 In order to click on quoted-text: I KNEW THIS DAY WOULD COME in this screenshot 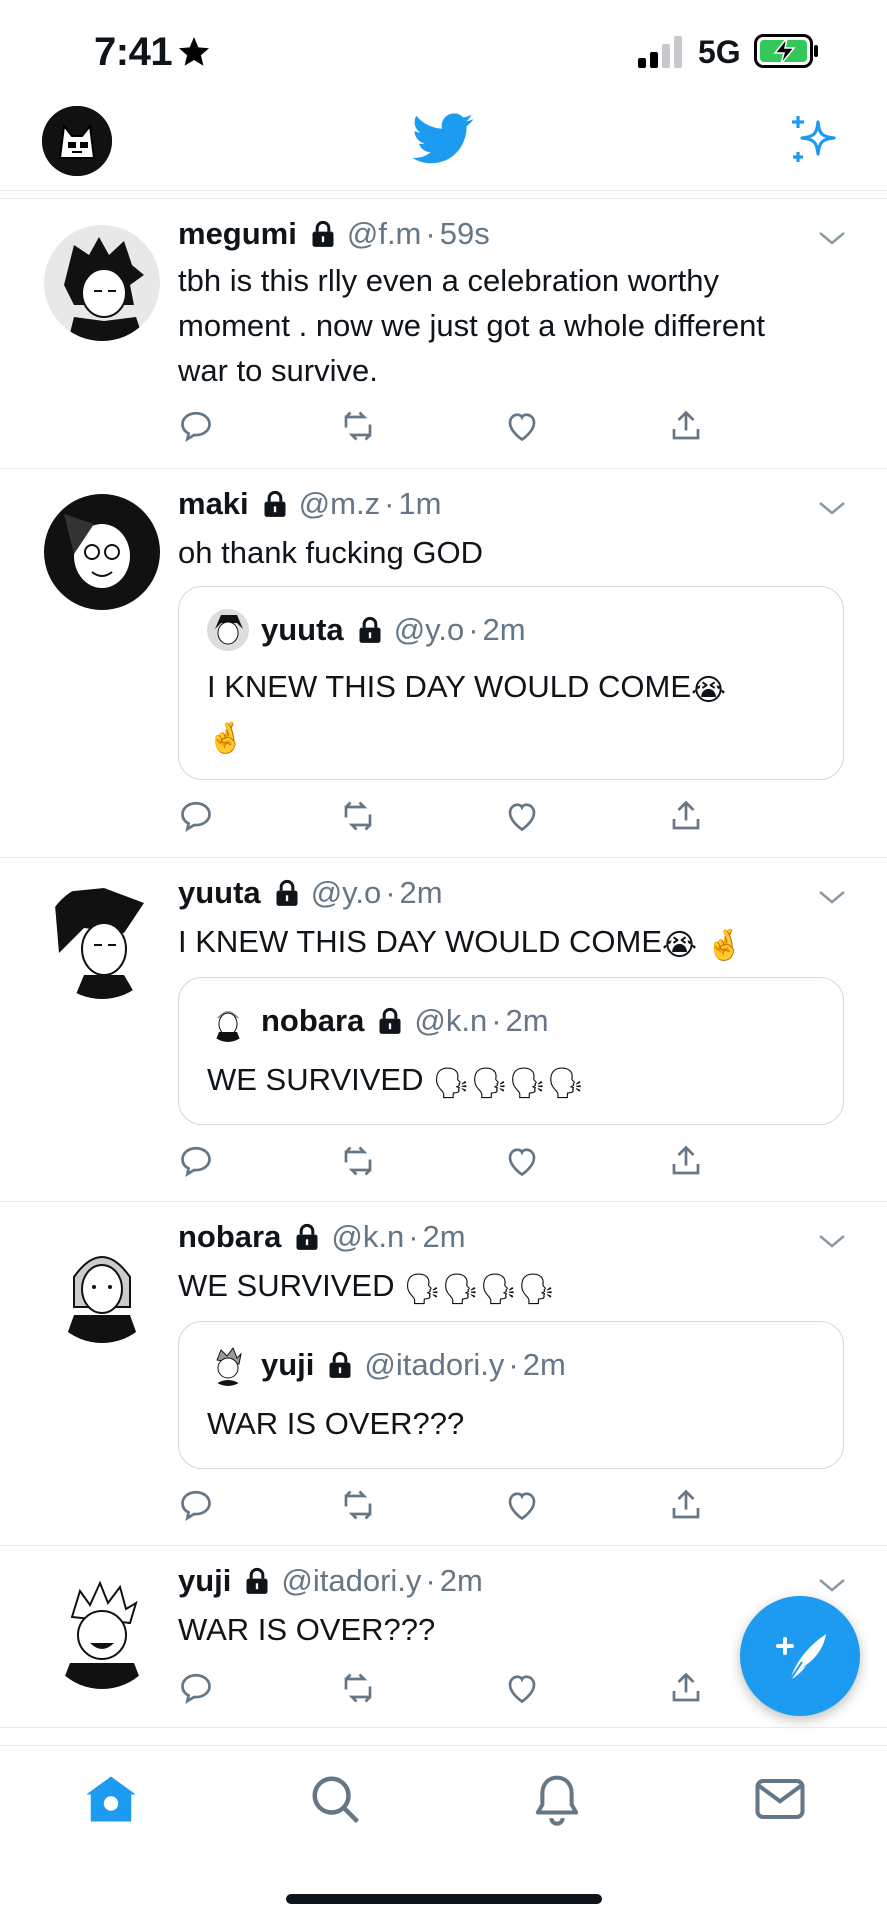, I will do `click(449, 686)`.